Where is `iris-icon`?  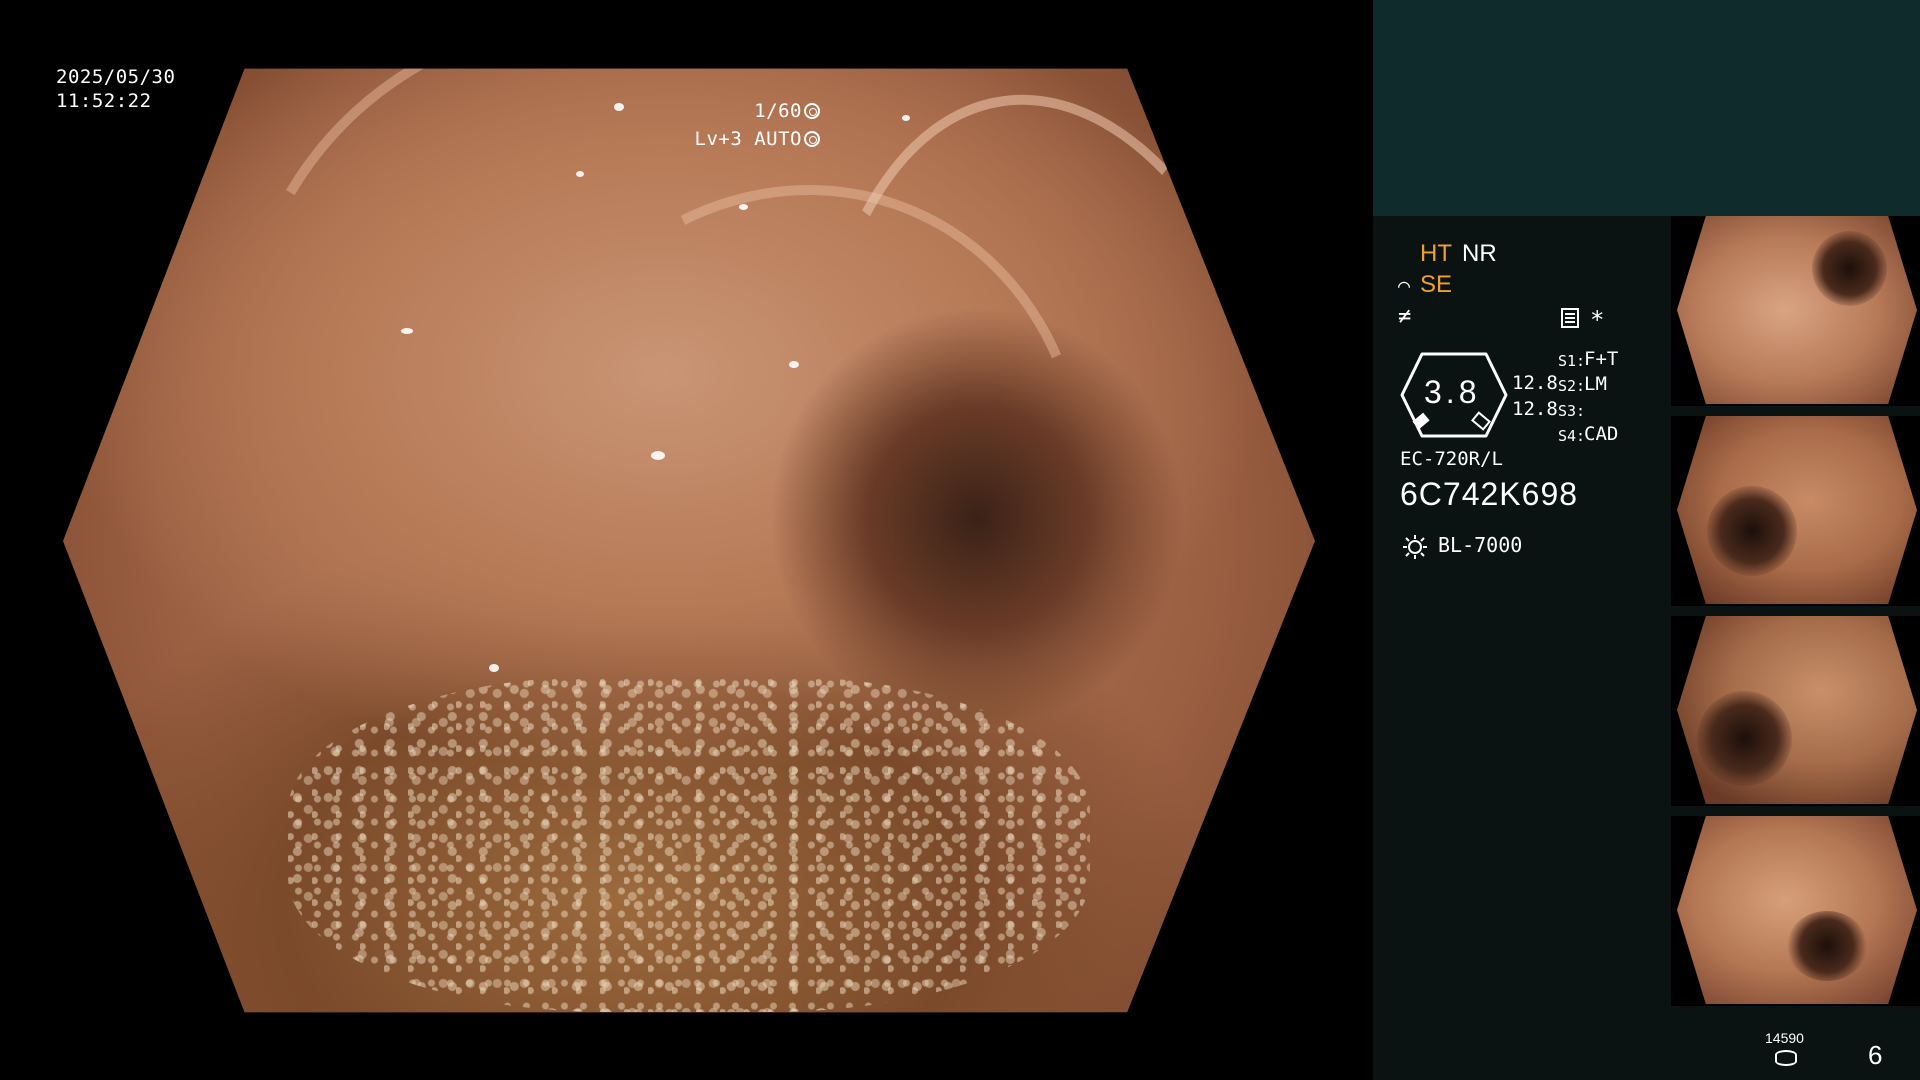 iris-icon is located at coordinates (812, 139).